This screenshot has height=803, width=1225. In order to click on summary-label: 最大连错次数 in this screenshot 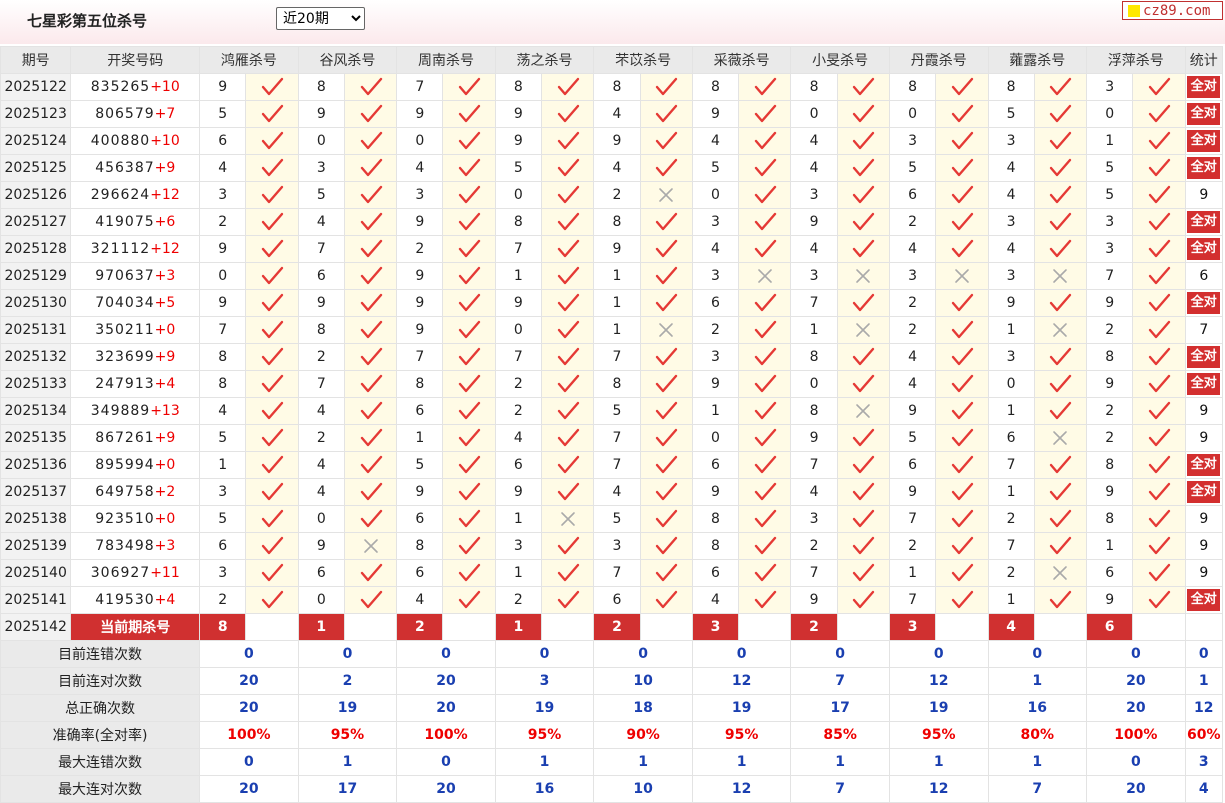, I will do `click(100, 762)`.